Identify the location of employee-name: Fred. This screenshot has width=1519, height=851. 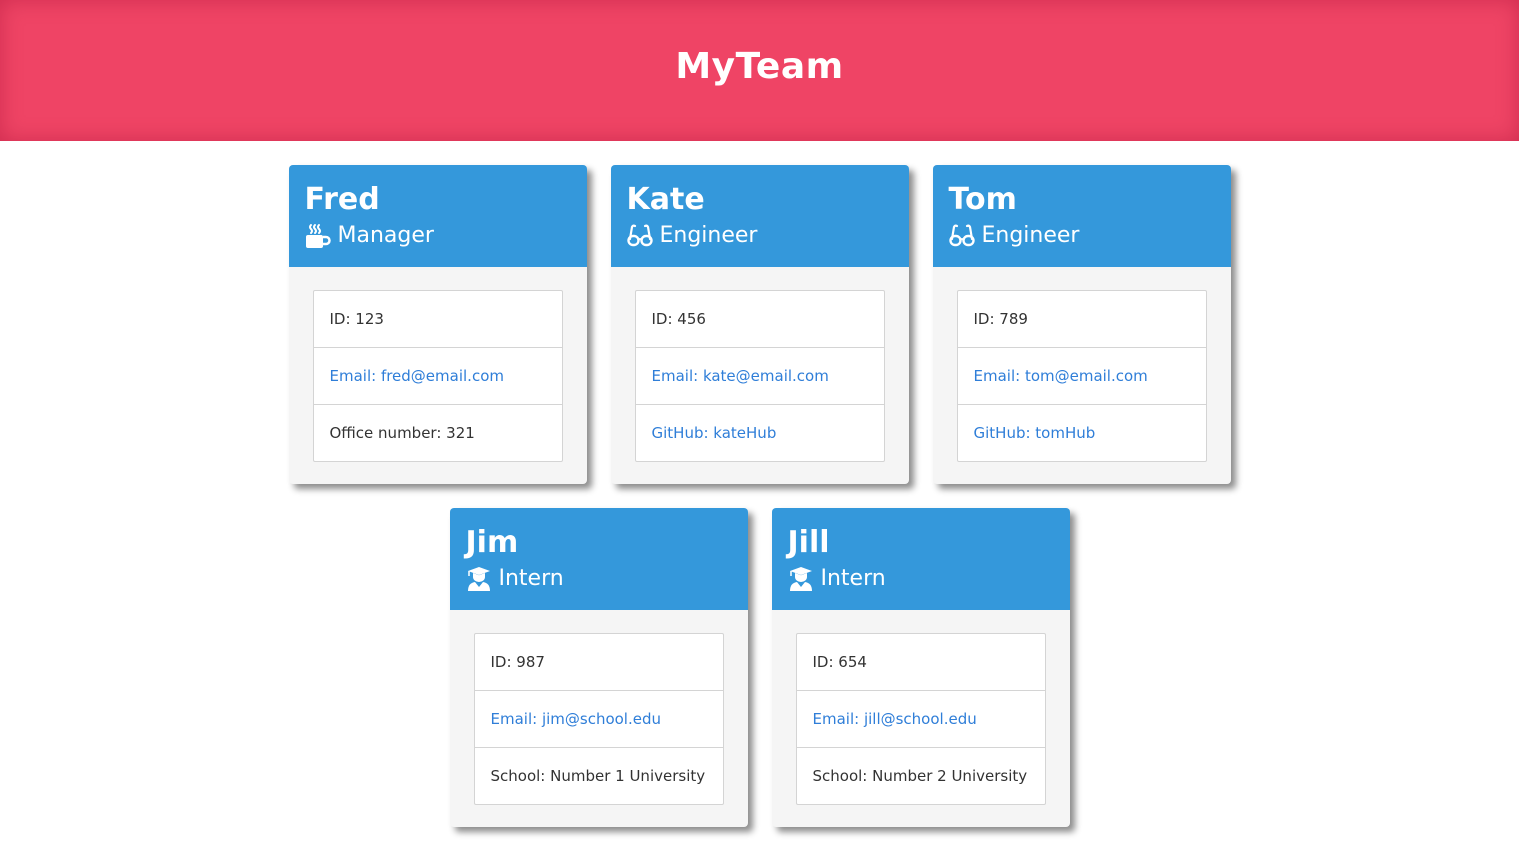
(342, 199).